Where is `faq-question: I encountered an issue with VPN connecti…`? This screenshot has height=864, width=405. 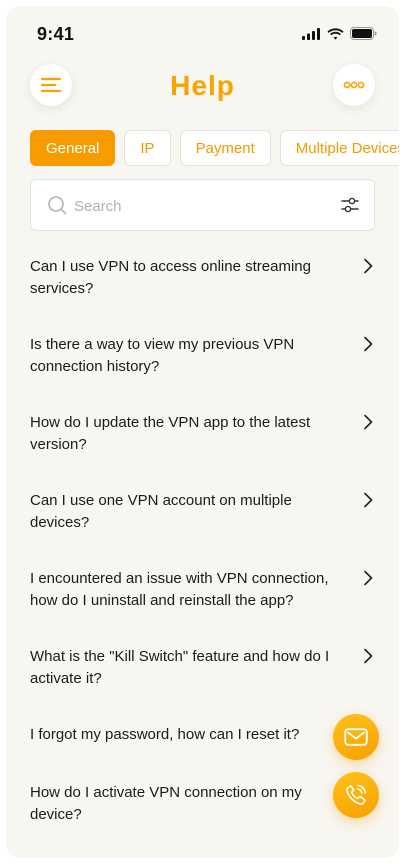
faq-question: I encountered an issue with VPN connecti… is located at coordinates (179, 589).